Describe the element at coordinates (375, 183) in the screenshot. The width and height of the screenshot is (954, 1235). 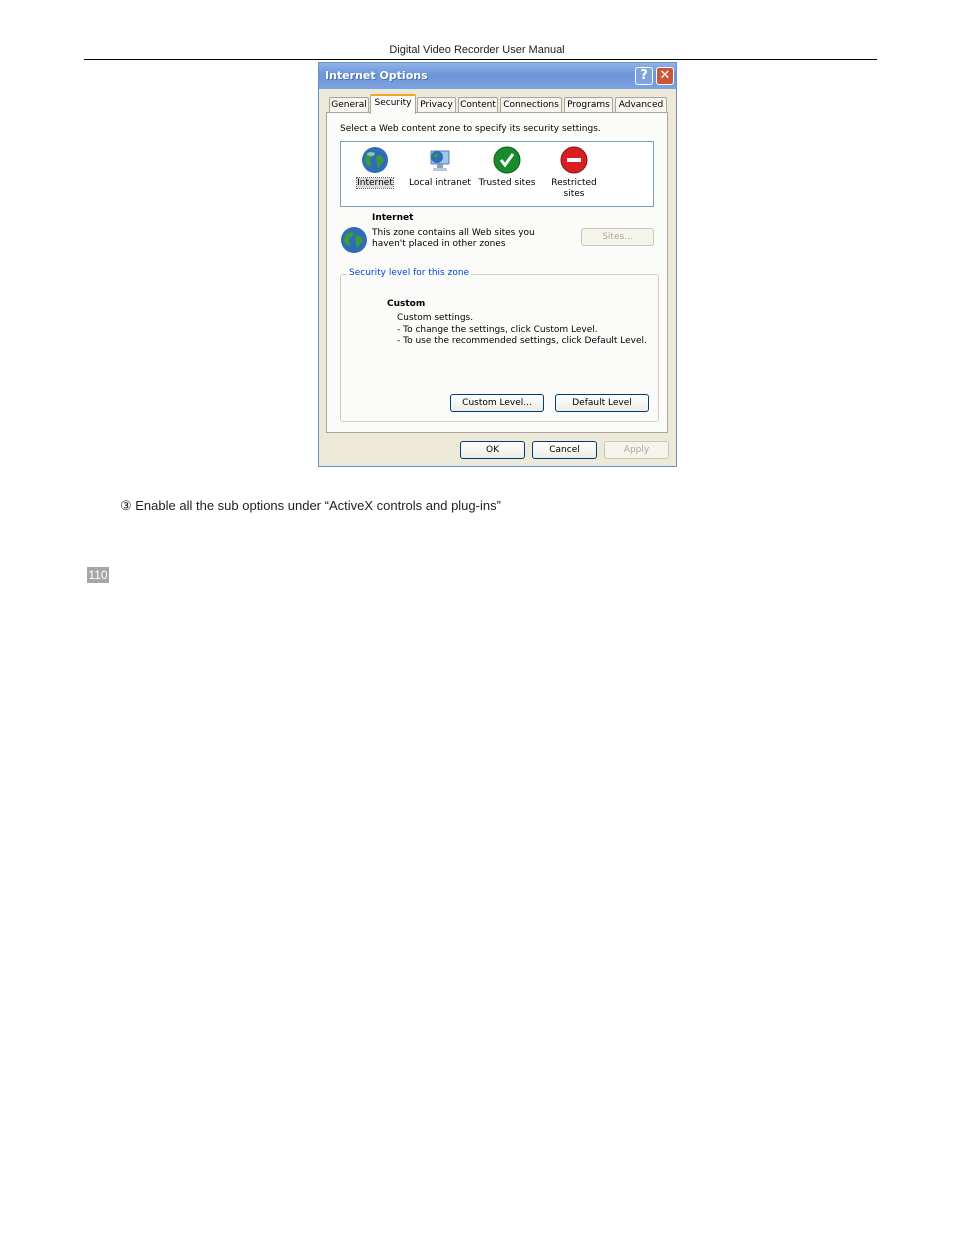
I see `zone-label: Internet` at that location.